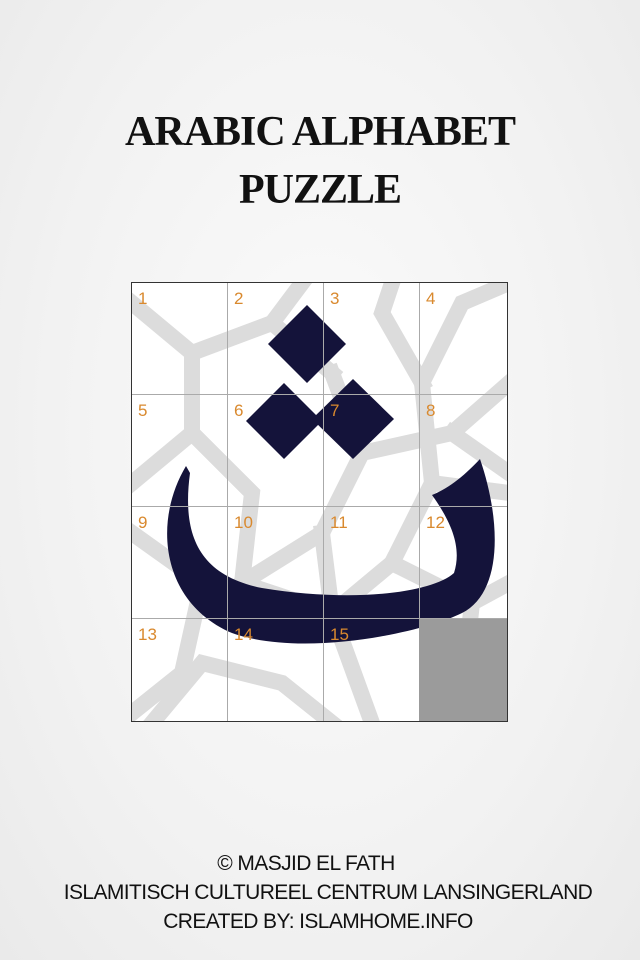 Image resolution: width=640 pixels, height=960 pixels. I want to click on title-line-2: PUZZLE, so click(320, 190).